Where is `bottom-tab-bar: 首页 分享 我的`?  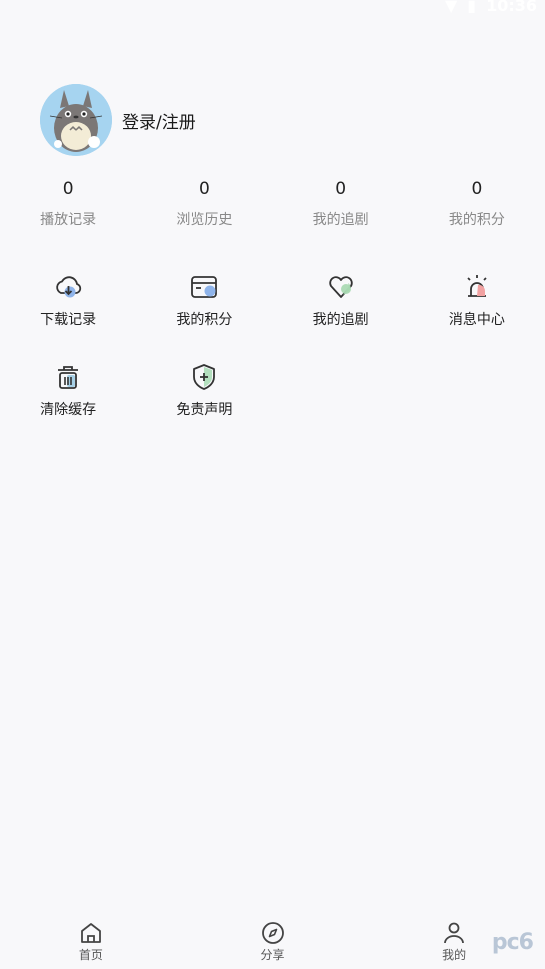 bottom-tab-bar: 首页 分享 我的 is located at coordinates (272, 942).